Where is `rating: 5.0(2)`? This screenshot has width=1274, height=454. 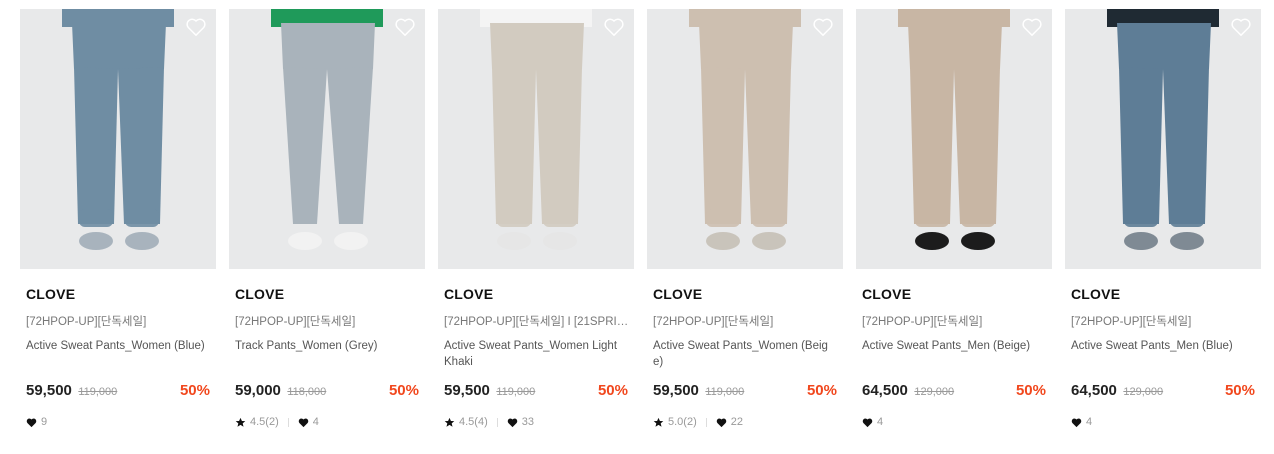 rating: 5.0(2) is located at coordinates (684, 422).